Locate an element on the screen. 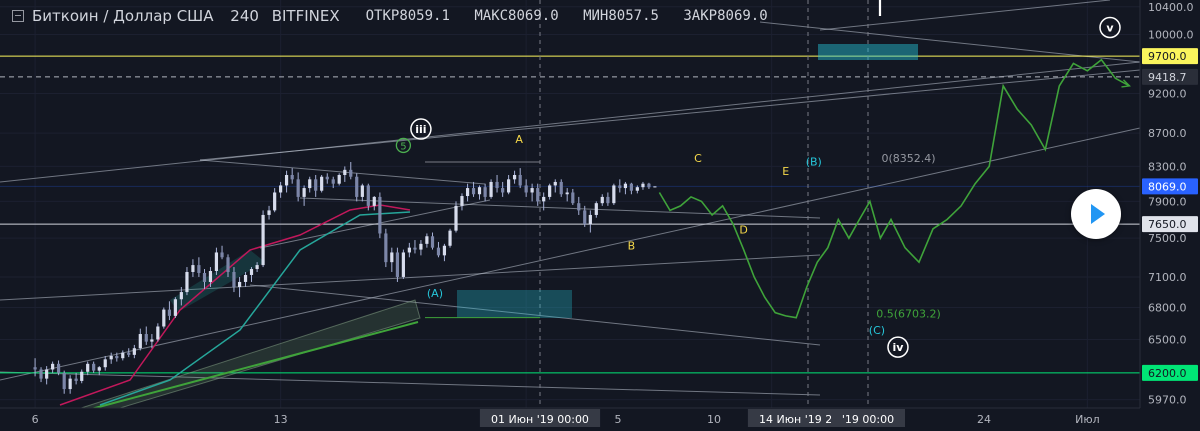 The image size is (1200, 431). wave-label-text: v is located at coordinates (1110, 27).